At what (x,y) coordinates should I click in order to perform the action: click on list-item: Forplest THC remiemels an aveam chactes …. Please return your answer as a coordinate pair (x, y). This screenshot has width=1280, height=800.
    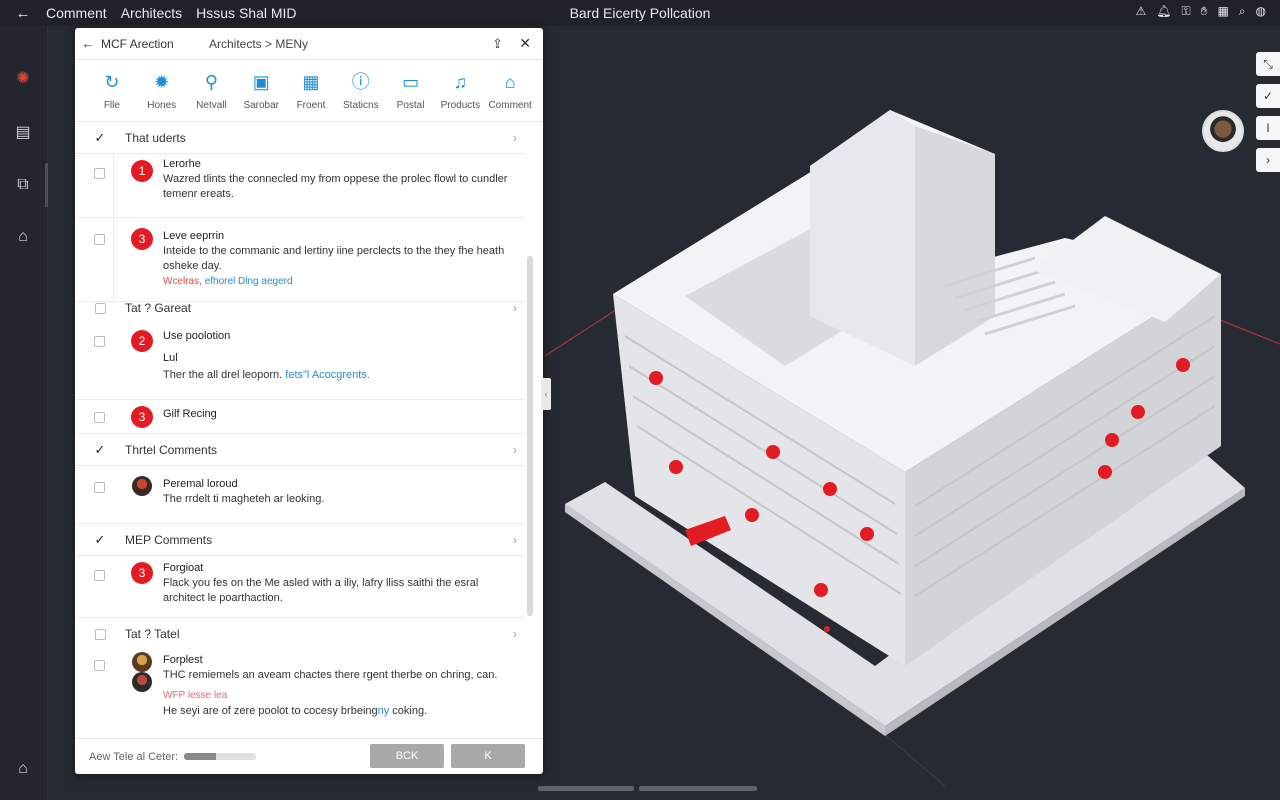
    Looking at the image, I should click on (300, 686).